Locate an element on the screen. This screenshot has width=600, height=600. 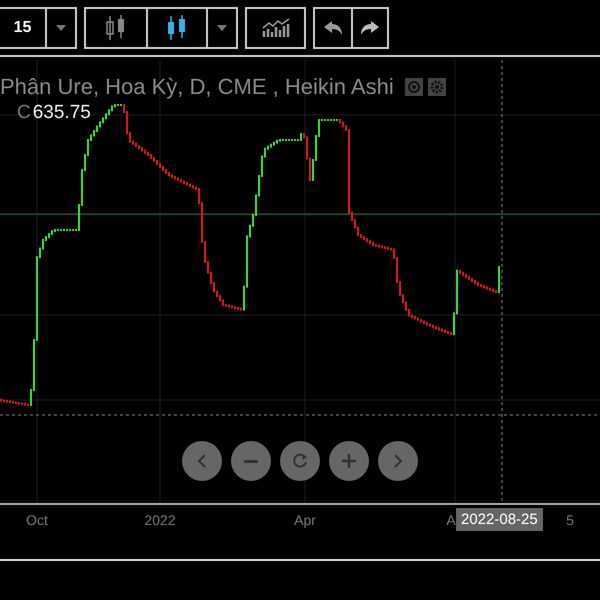
chevron-left-icon is located at coordinates (202, 461).